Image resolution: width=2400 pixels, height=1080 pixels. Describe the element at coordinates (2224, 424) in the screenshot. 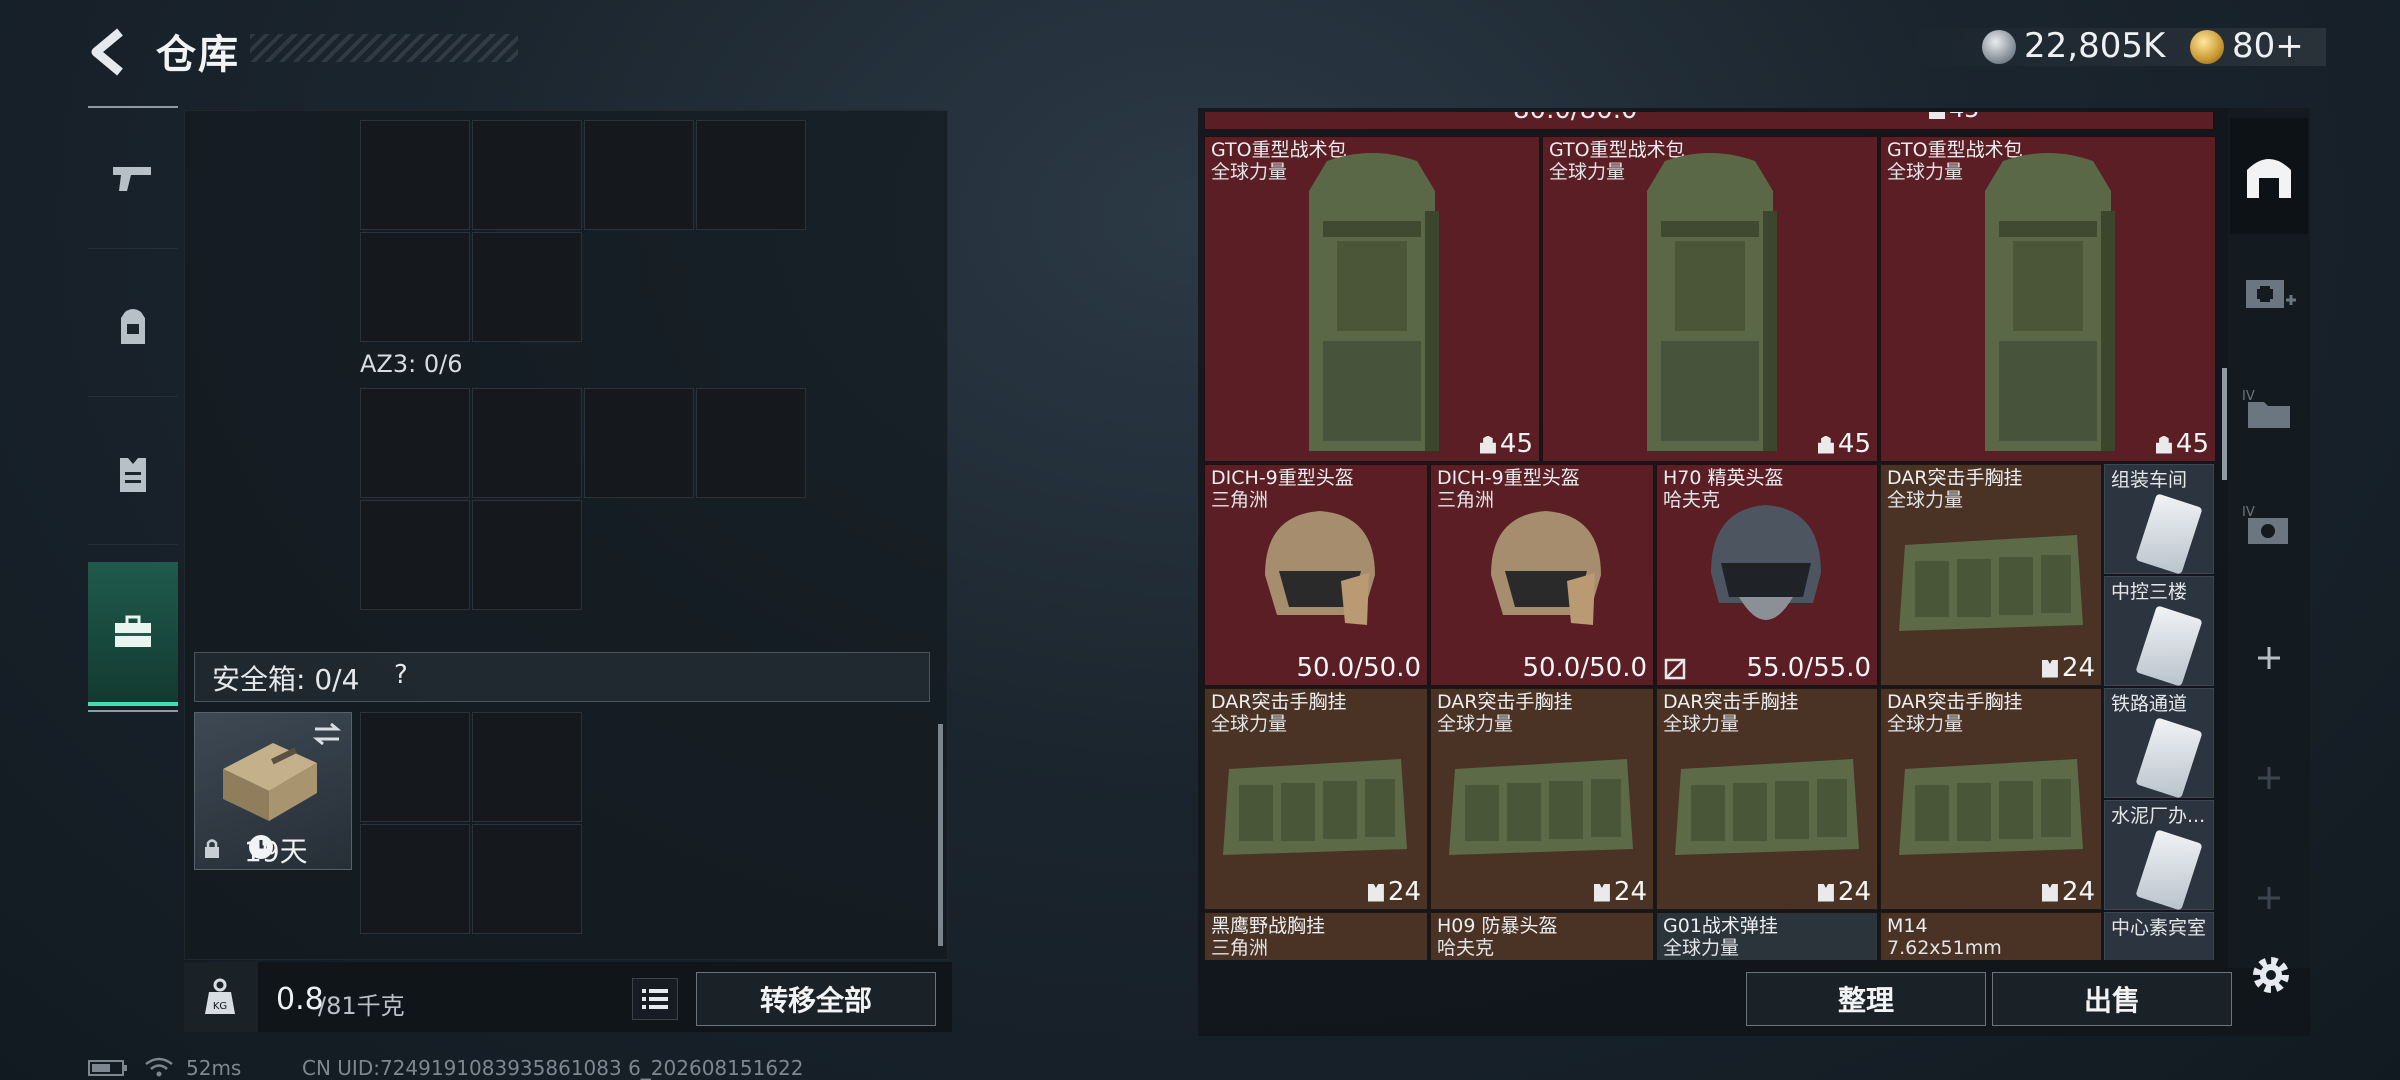

I see `inventory-scrollbar` at that location.